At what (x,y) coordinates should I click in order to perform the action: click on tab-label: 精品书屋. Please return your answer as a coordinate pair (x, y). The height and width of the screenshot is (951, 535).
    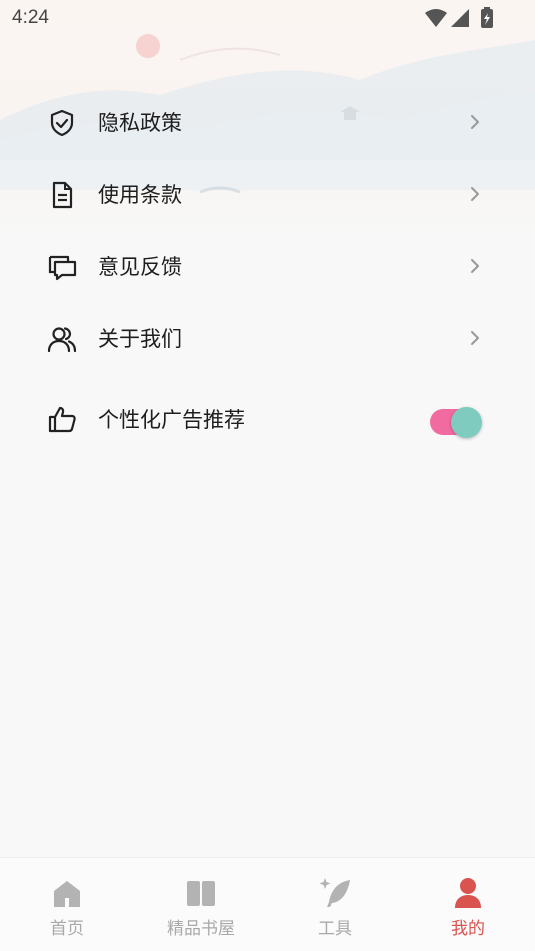
    Looking at the image, I should click on (201, 929).